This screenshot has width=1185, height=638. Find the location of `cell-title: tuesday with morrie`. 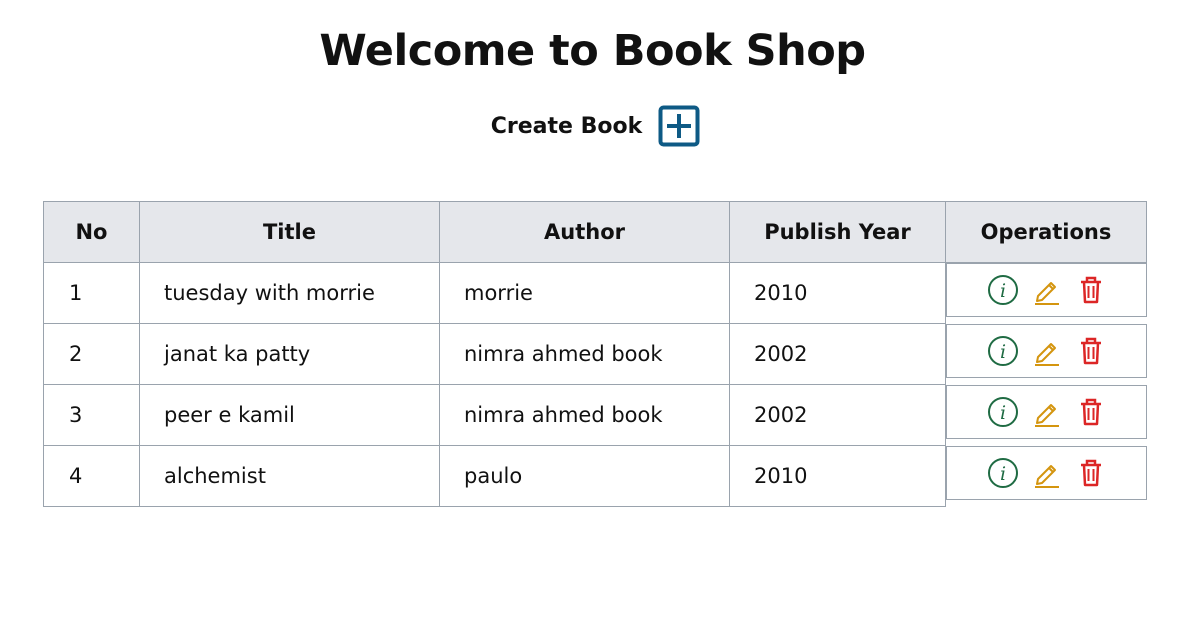

cell-title: tuesday with morrie is located at coordinates (289, 293).